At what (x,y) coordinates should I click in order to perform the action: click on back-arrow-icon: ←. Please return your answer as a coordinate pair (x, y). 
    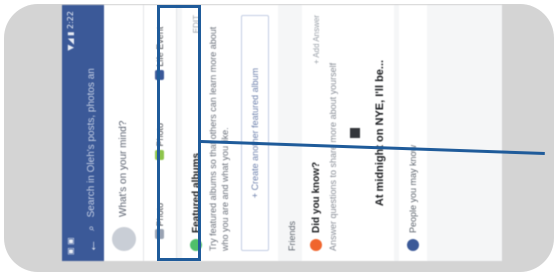
    Looking at the image, I should click on (91, 246).